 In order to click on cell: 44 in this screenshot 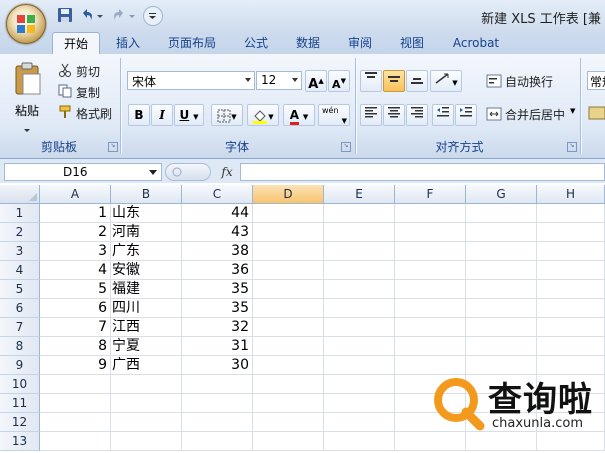, I will do `click(217, 213)`.